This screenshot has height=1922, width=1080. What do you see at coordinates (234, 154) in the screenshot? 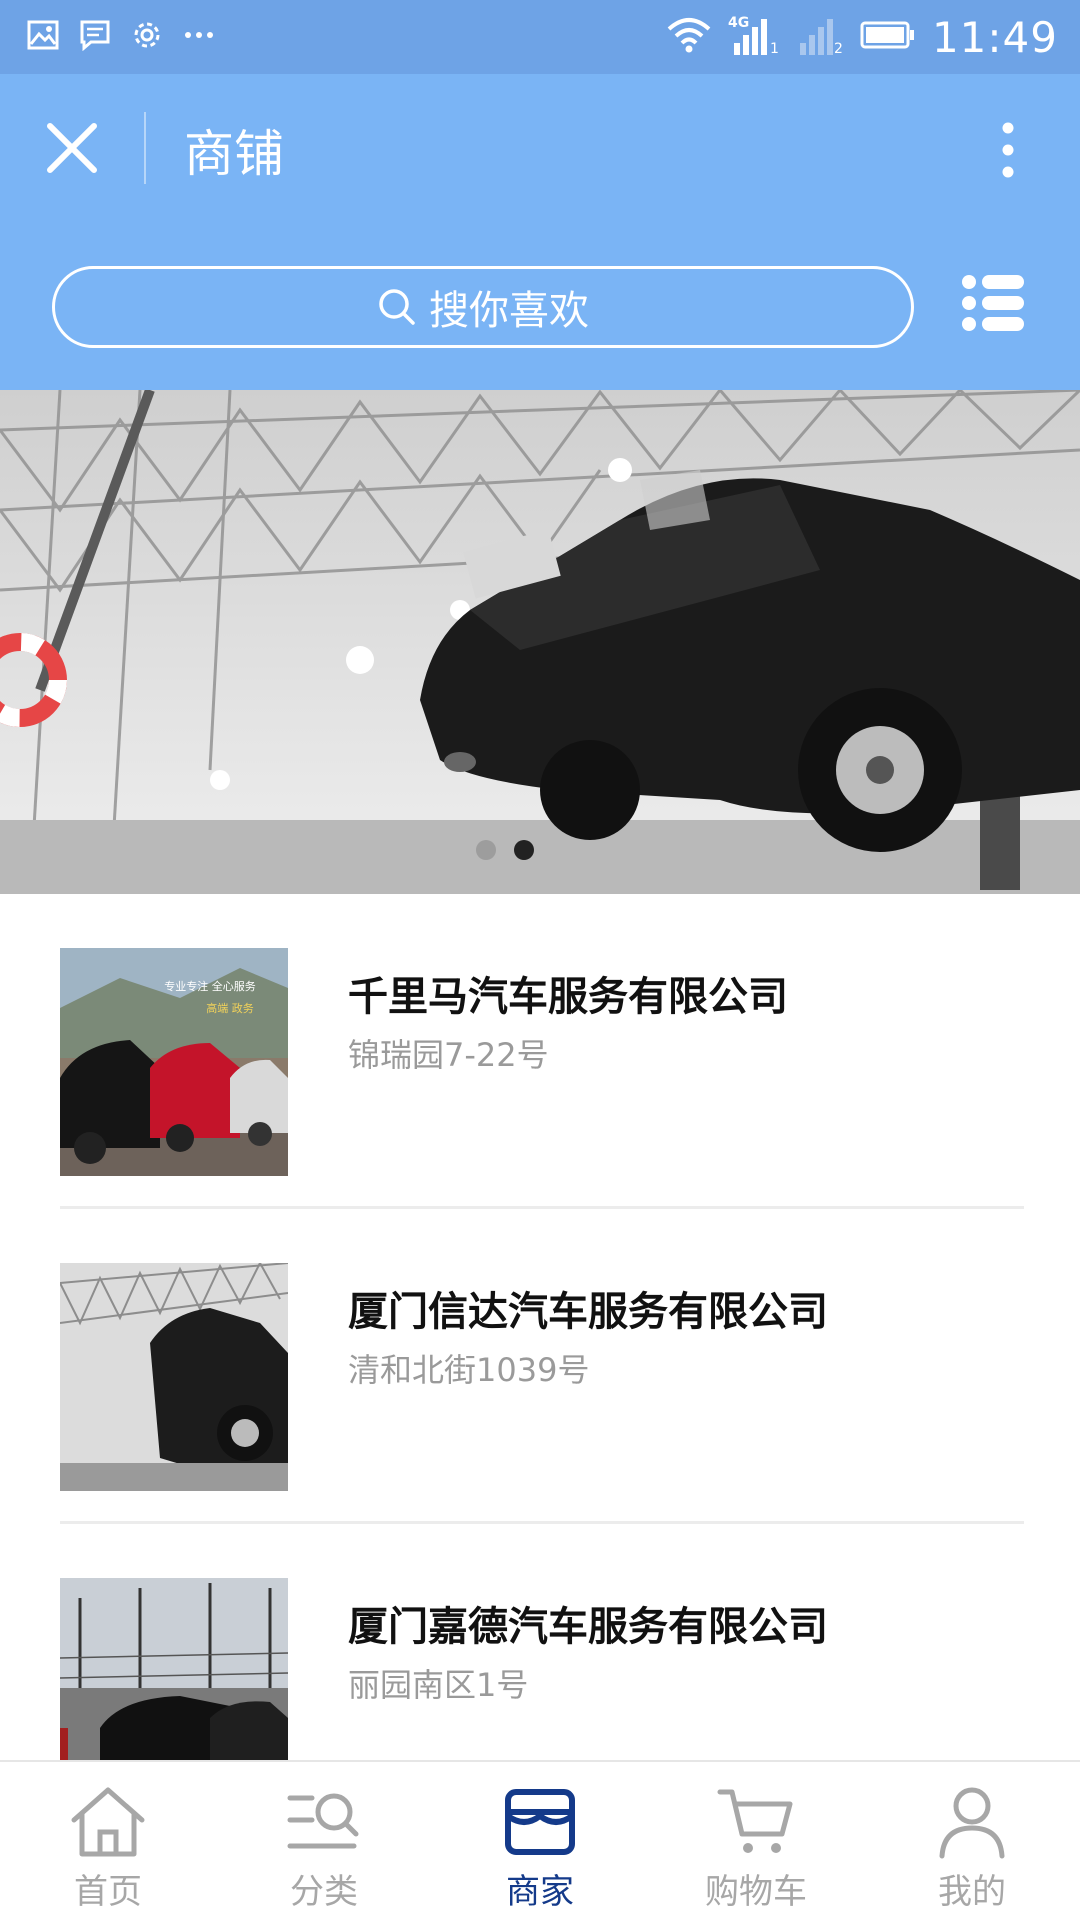
I see `page-title: 商铺` at bounding box center [234, 154].